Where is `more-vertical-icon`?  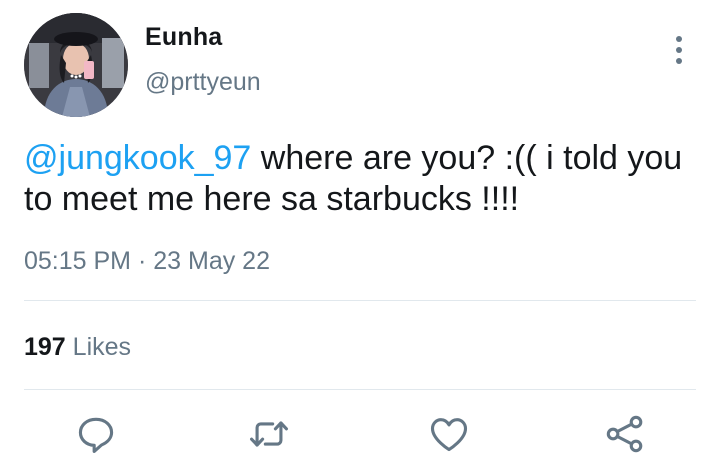 more-vertical-icon is located at coordinates (679, 50).